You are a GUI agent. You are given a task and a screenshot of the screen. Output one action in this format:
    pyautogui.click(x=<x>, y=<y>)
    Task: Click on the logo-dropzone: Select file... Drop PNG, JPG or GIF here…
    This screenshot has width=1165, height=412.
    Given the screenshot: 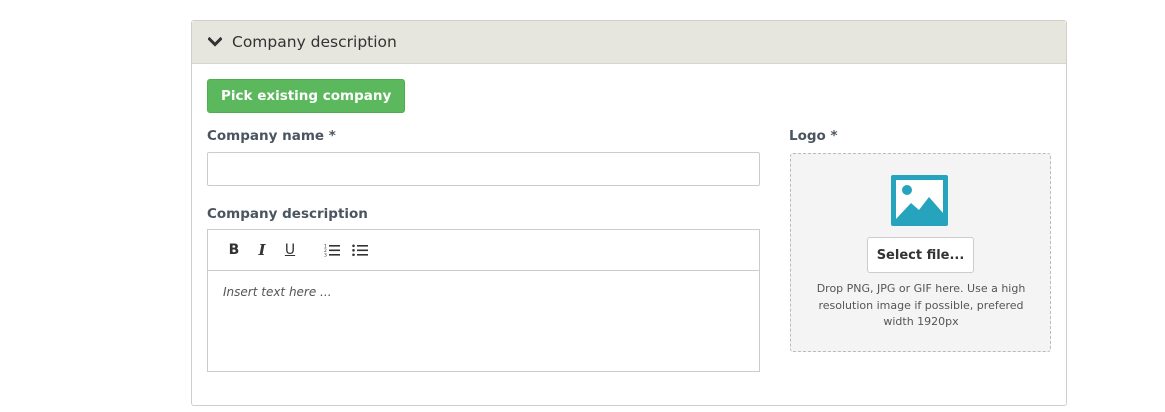 What is the action you would take?
    pyautogui.click(x=920, y=252)
    